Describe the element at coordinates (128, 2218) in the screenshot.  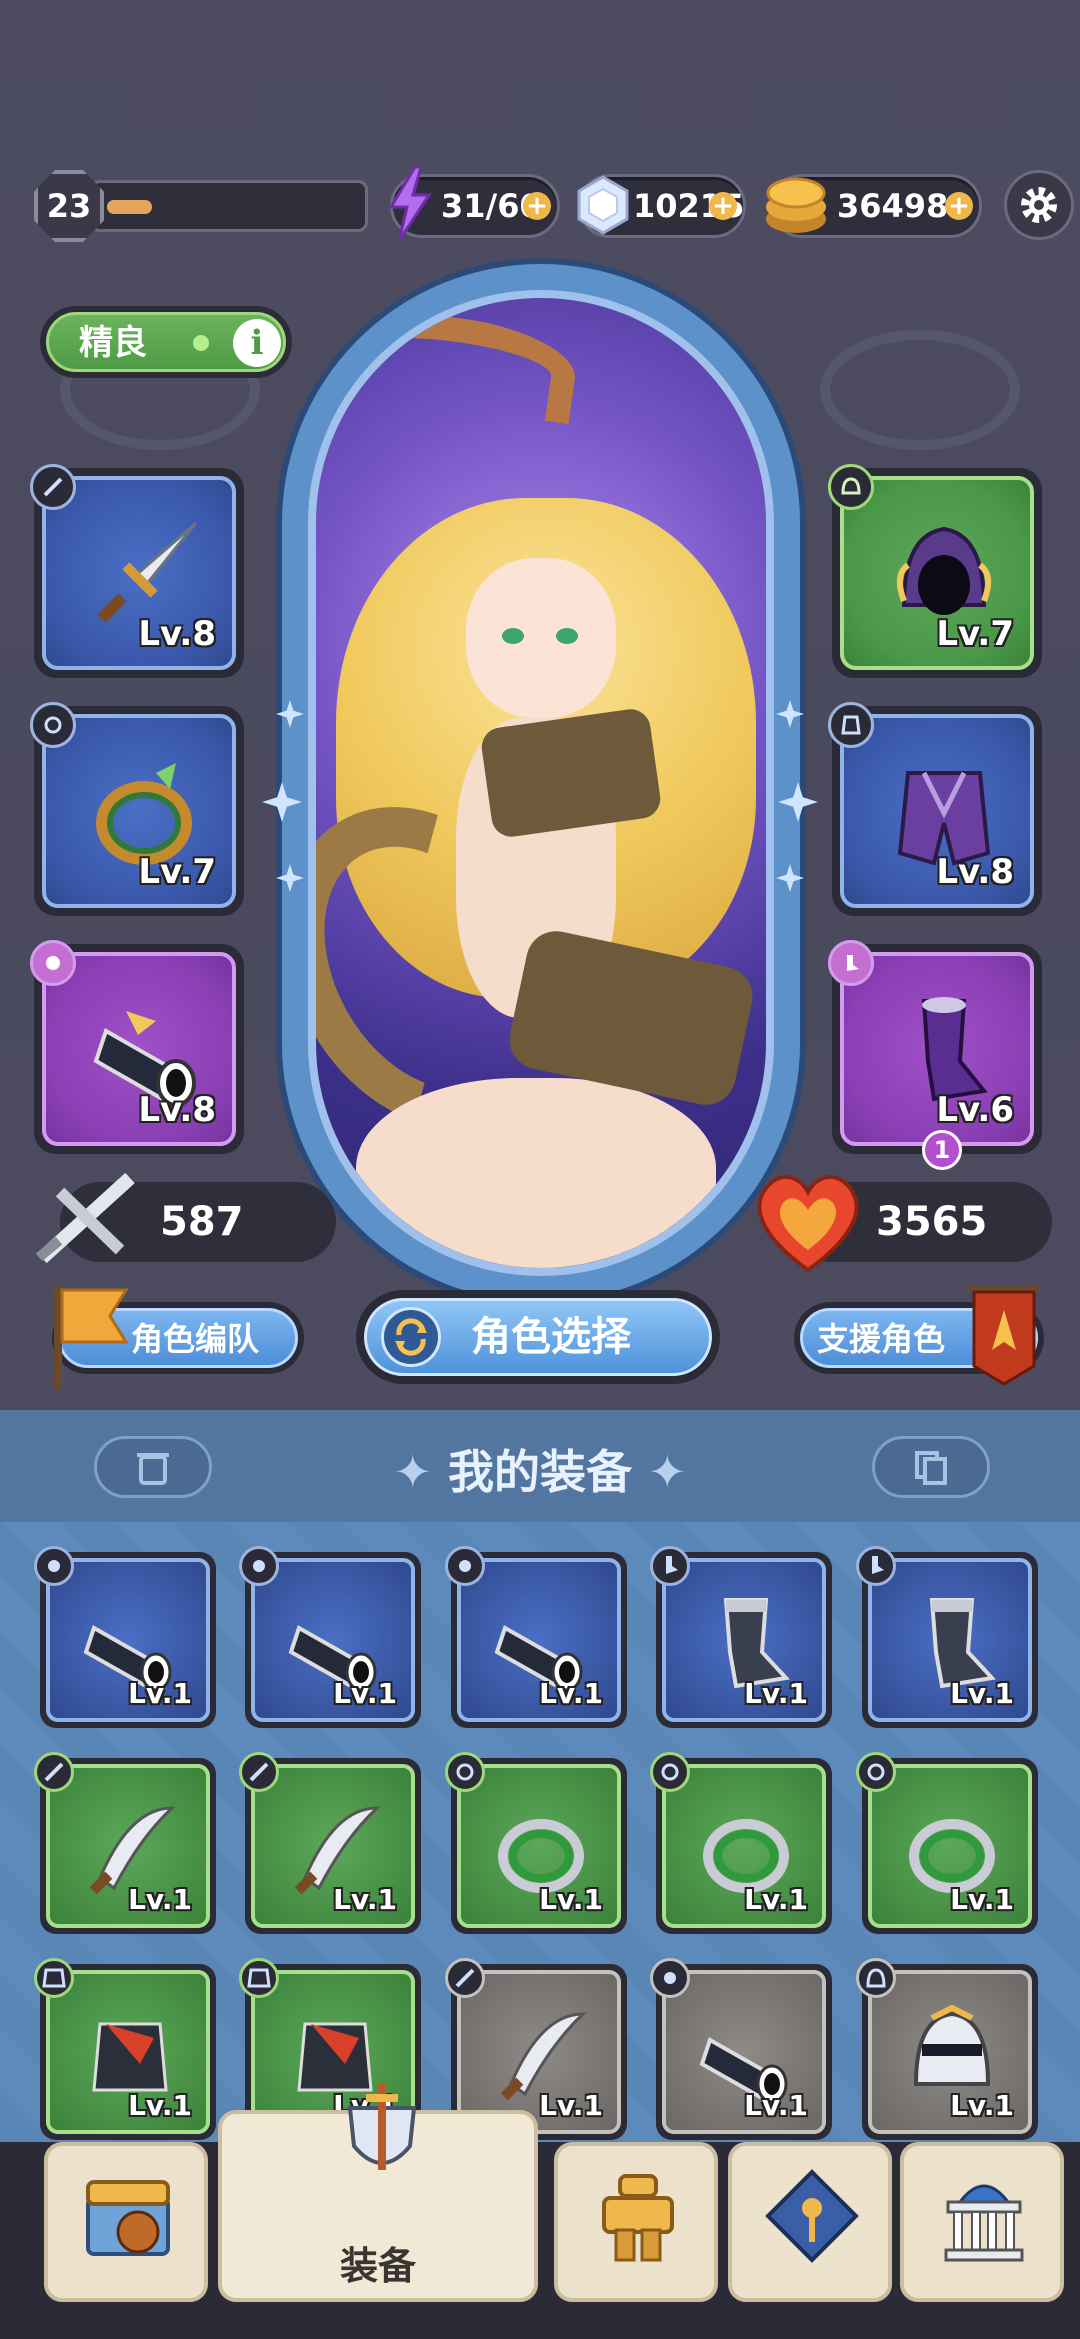
I see `treasure-chest-icon` at that location.